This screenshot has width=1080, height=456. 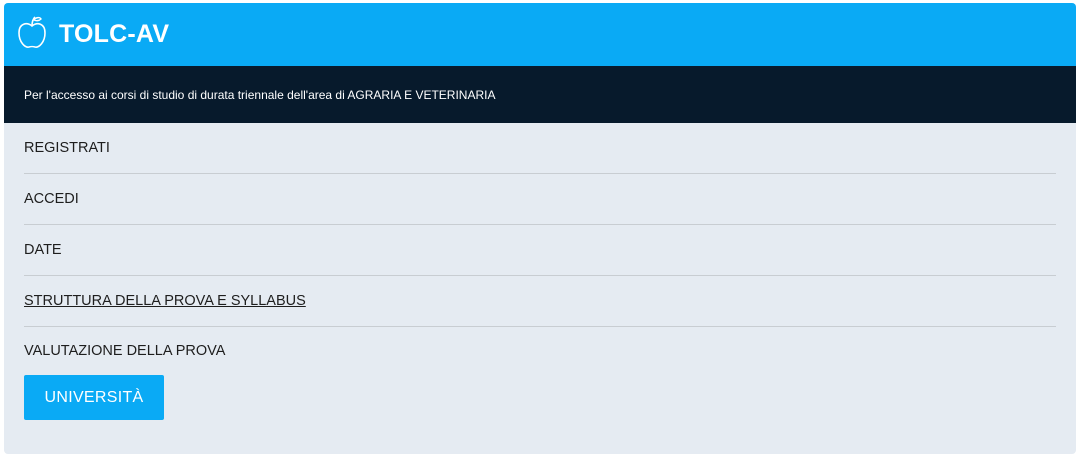 I want to click on apple-icon, so click(x=32, y=32).